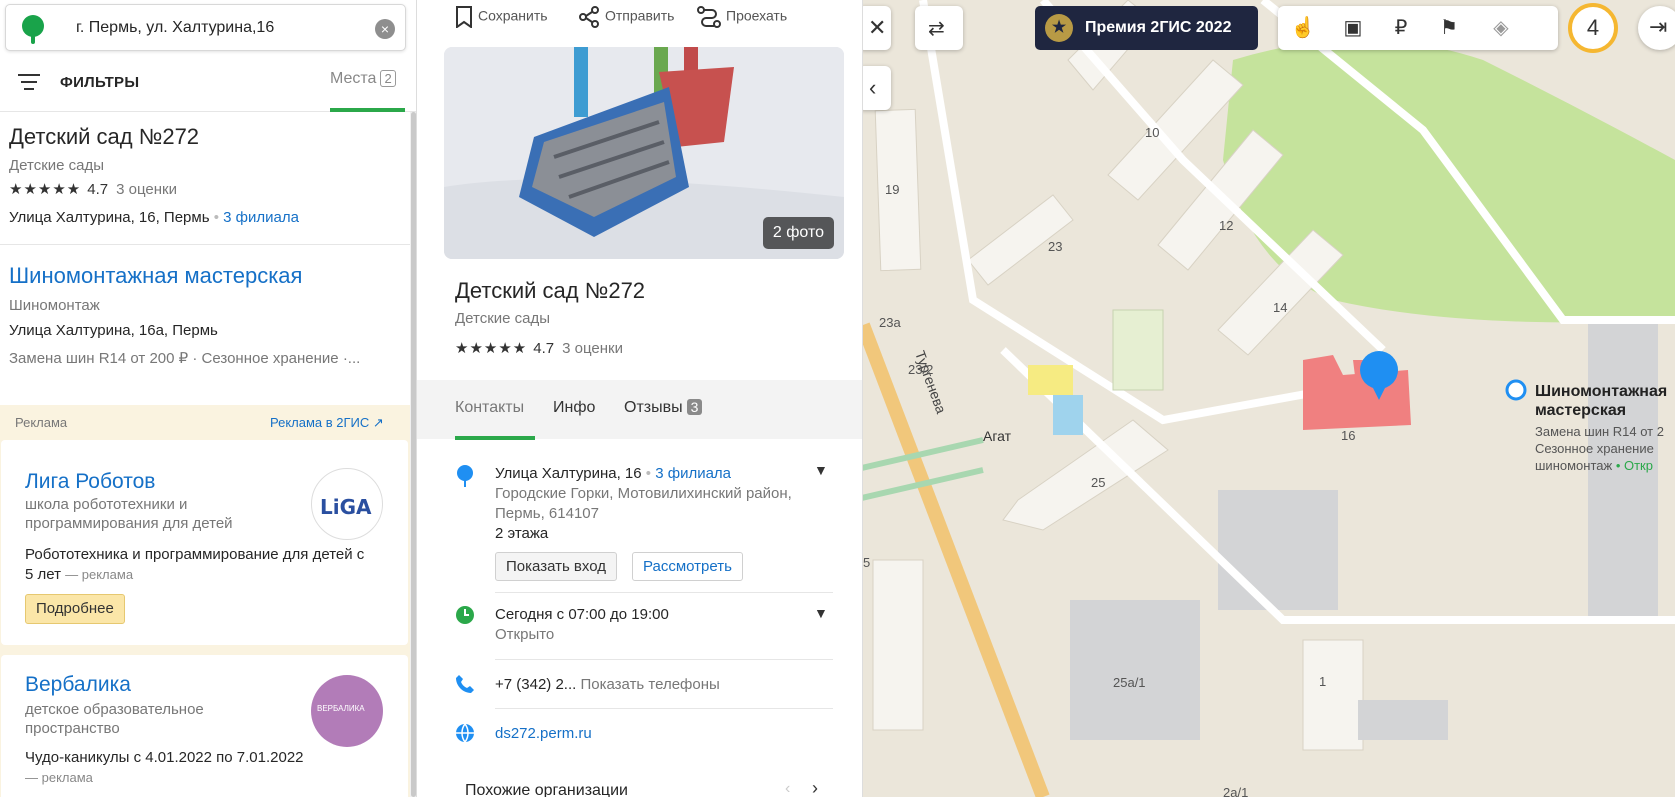 This screenshot has height=797, width=1675. I want to click on premium-banner: ★ Премия 2ГИС 2022, so click(1146, 28).